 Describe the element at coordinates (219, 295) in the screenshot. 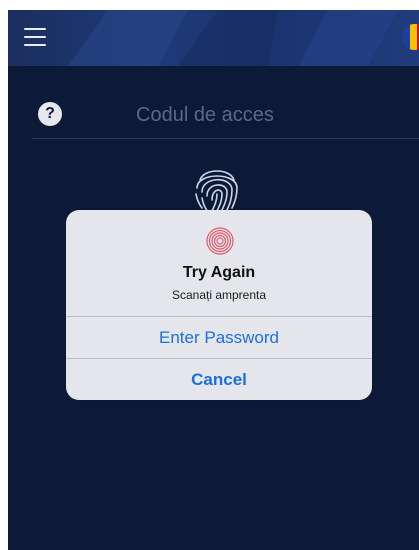

I see `alert-message: Scanați amprenta` at that location.